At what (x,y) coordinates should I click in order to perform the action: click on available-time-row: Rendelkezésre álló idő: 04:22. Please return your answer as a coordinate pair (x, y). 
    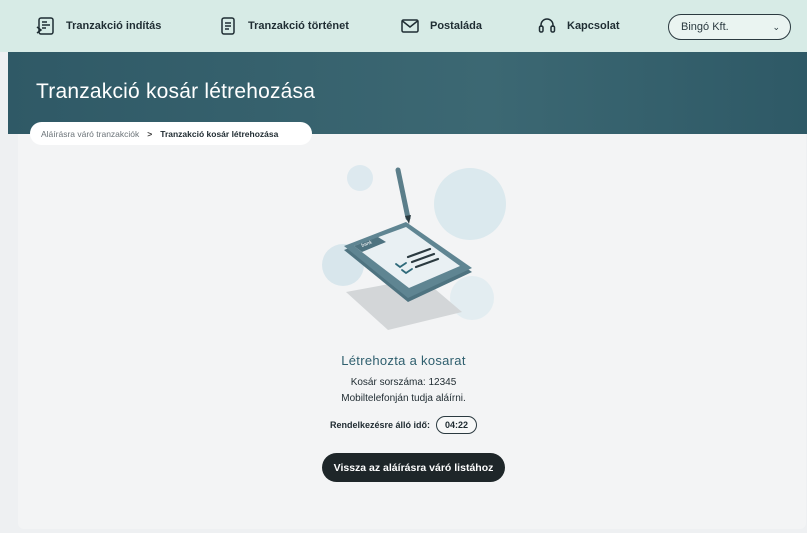
    Looking at the image, I should click on (403, 425).